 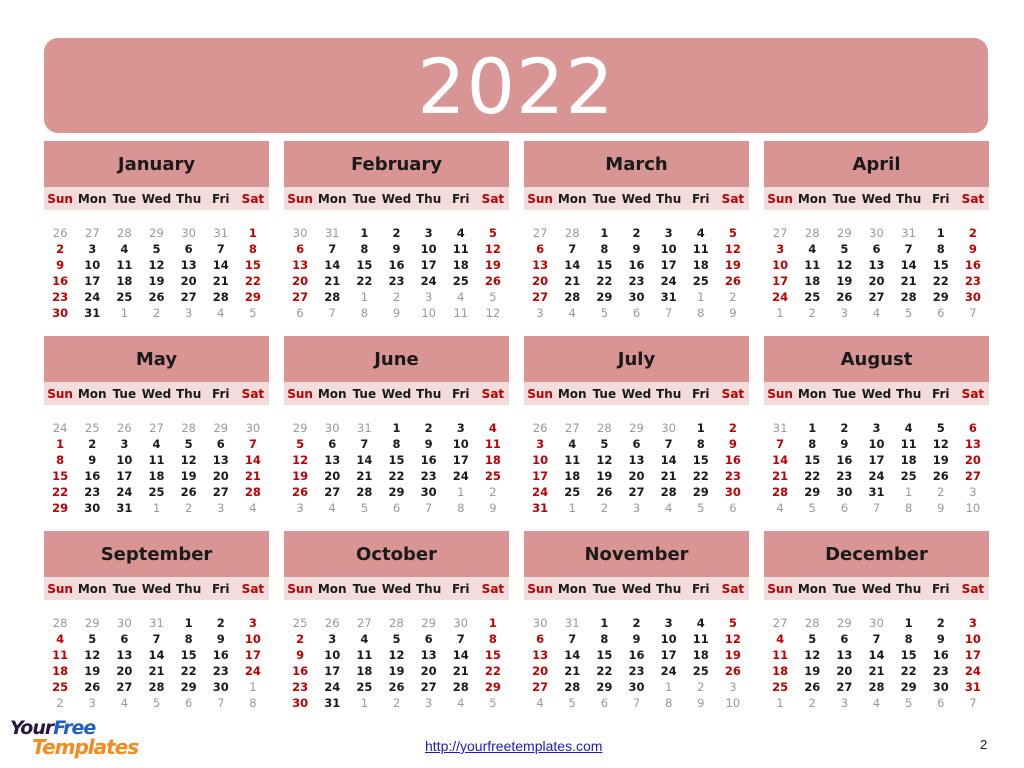 I want to click on date-cell: 23, so click(x=732, y=476).